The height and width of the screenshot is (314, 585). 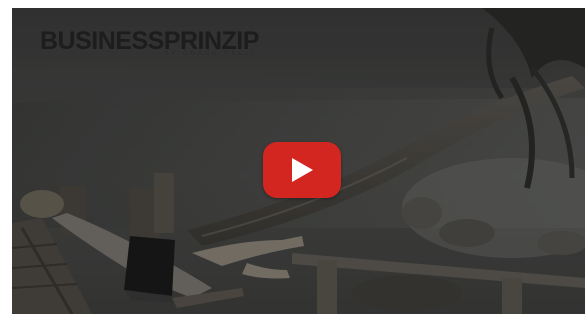 What do you see at coordinates (149, 42) in the screenshot?
I see `brand-logo: BUSINESSPRINZIP BY COACH CECIL` at bounding box center [149, 42].